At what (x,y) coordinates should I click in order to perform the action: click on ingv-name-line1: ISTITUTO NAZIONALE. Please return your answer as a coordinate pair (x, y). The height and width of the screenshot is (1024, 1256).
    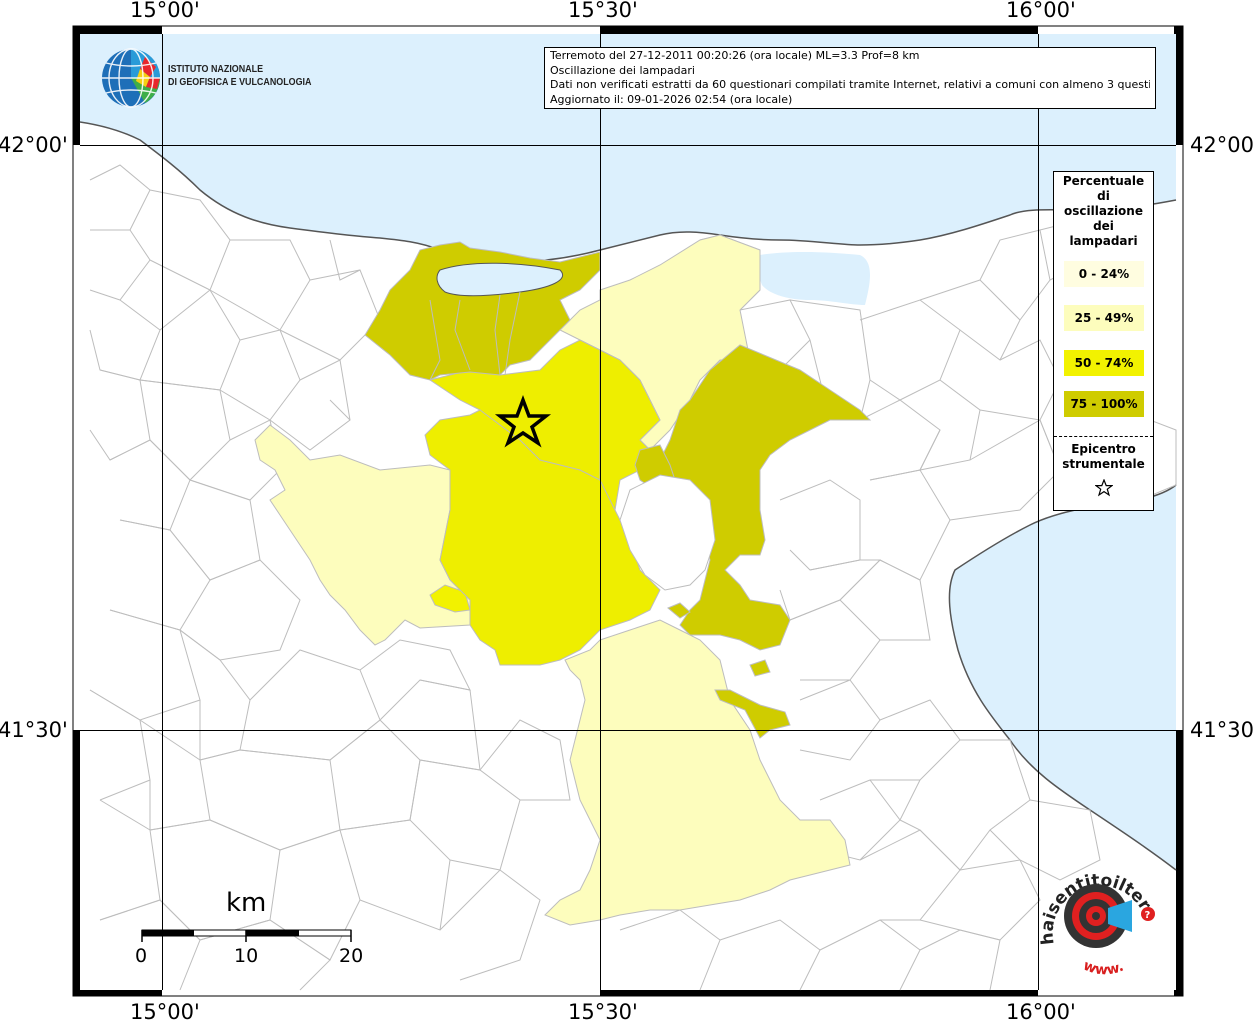
    Looking at the image, I should click on (216, 69).